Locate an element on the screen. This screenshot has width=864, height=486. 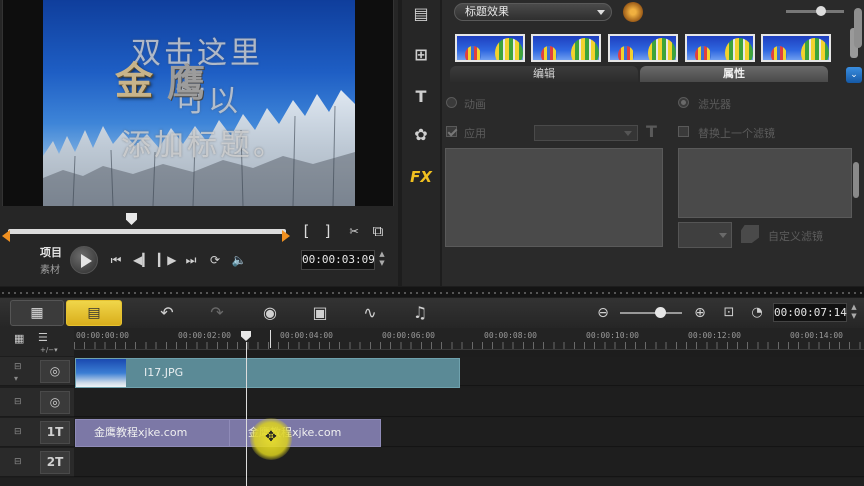
scrub-track is located at coordinates (147, 231).